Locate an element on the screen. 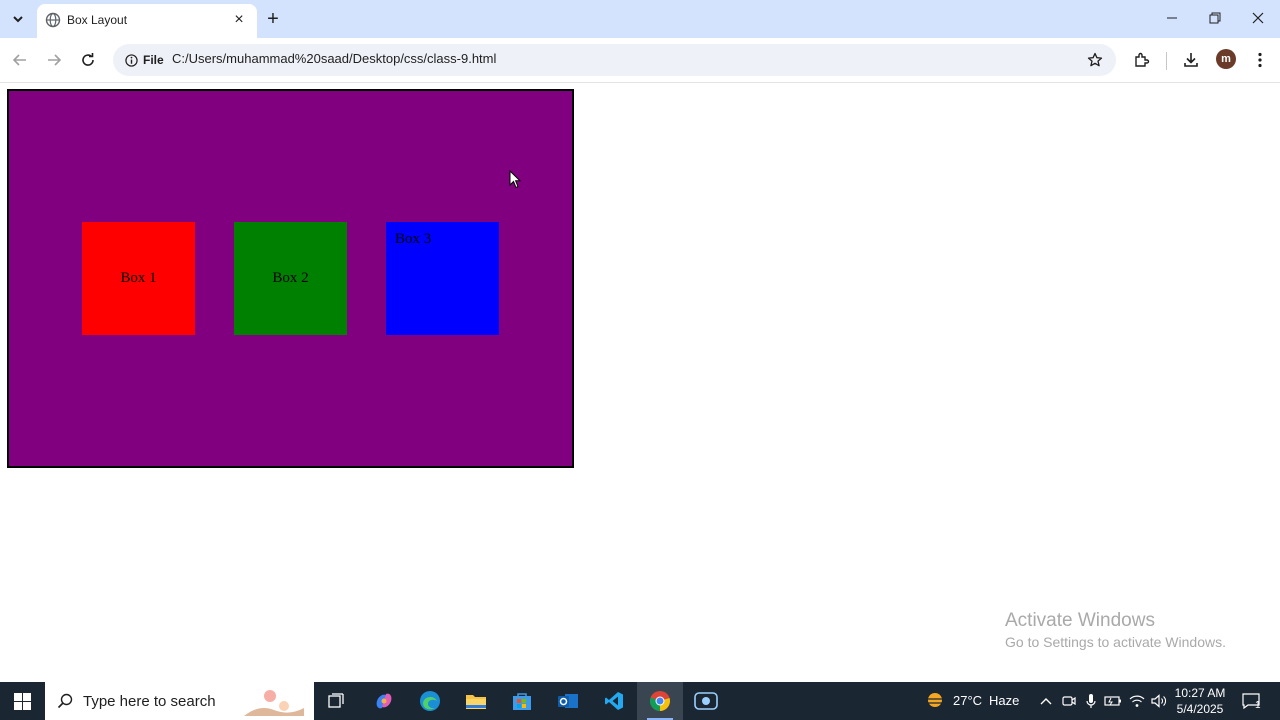  taskbar-chrome is located at coordinates (660, 701).